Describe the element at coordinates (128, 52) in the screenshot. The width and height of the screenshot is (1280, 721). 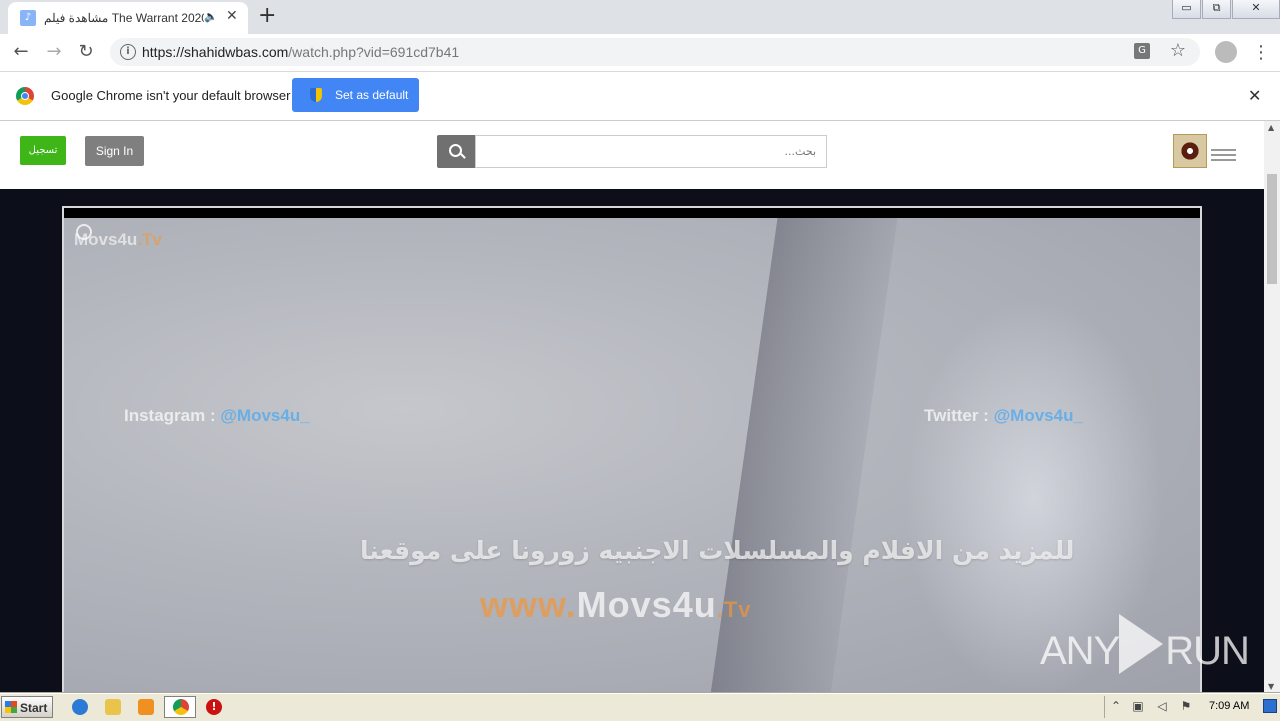
I see `site-info-icon: i` at that location.